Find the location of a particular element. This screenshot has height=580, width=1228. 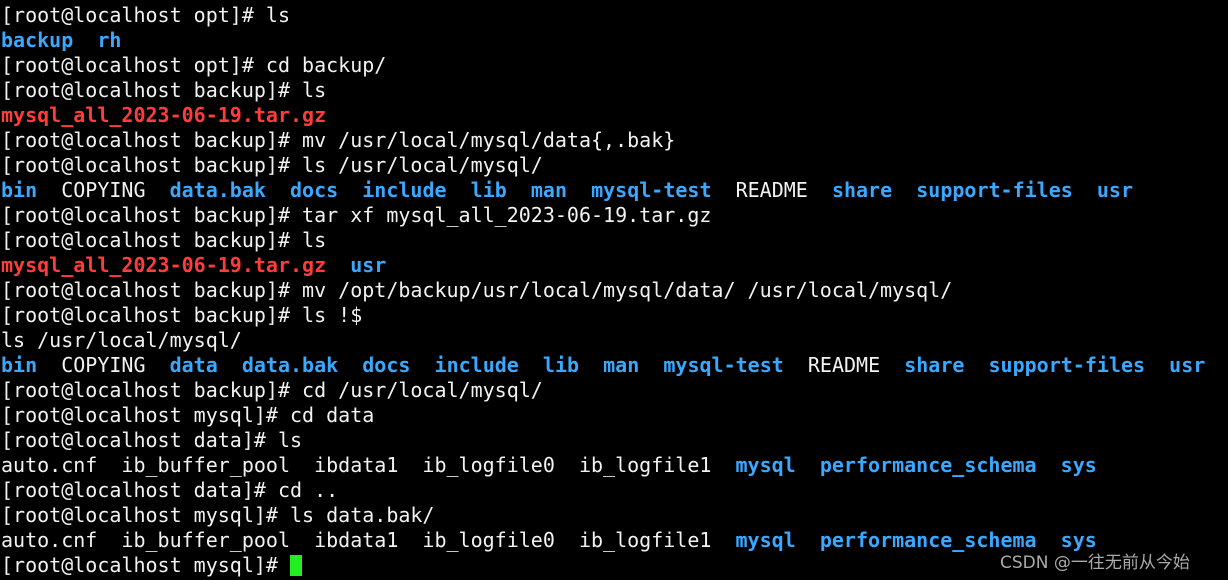

terminal-text: [root@localhost data]# ls is located at coordinates (152, 440).